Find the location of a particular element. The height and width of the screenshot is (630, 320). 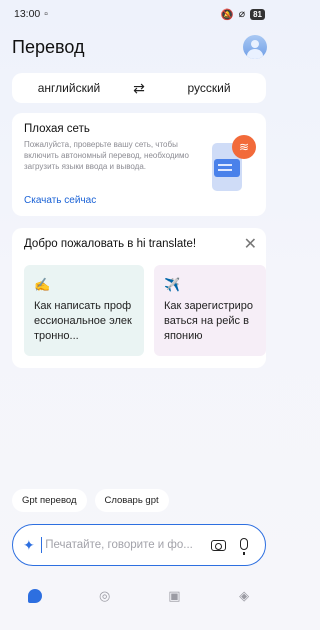

nav-translate is located at coordinates (35, 596).